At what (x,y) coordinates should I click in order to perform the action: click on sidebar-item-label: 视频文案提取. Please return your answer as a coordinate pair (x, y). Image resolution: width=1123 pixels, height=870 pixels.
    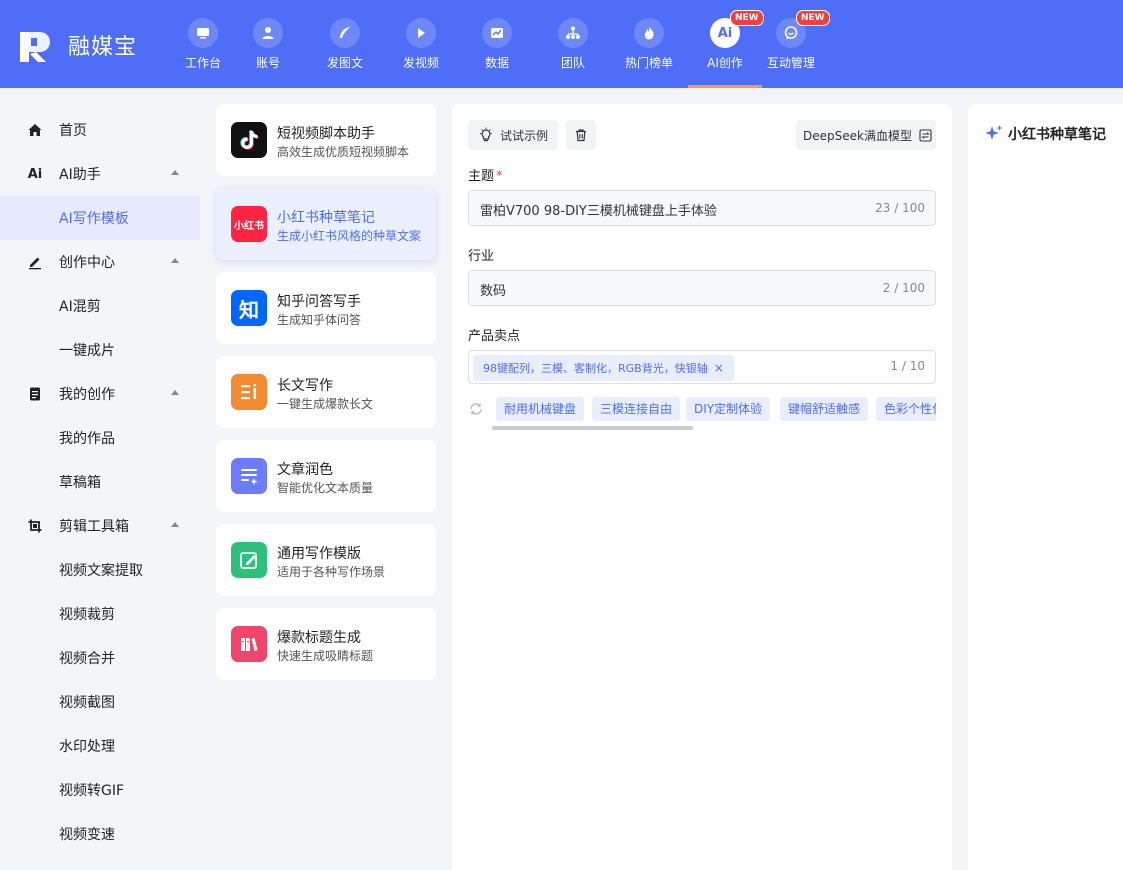
    Looking at the image, I should click on (101, 571).